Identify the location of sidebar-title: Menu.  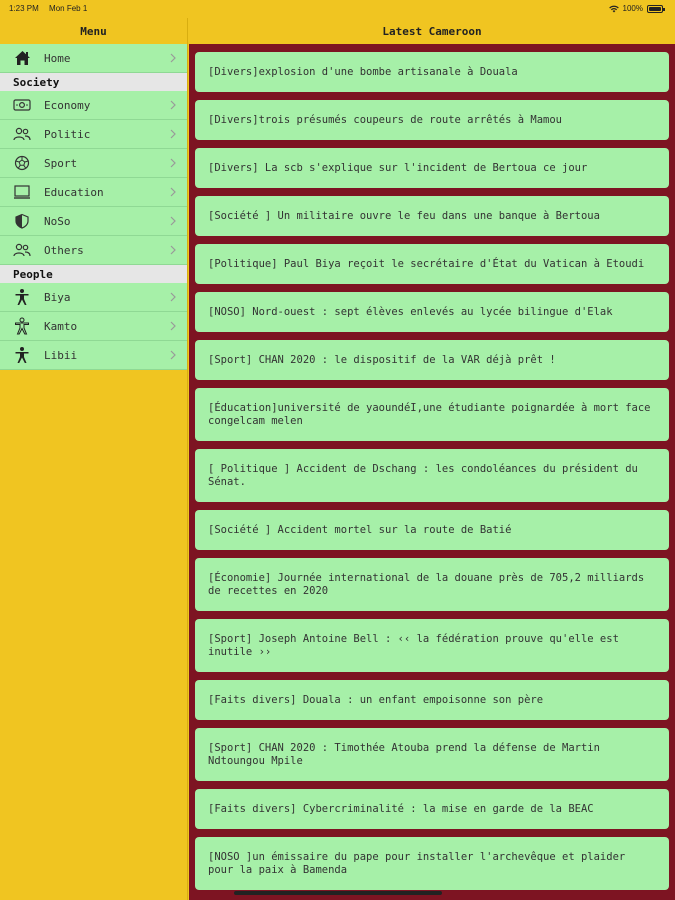
(93, 31).